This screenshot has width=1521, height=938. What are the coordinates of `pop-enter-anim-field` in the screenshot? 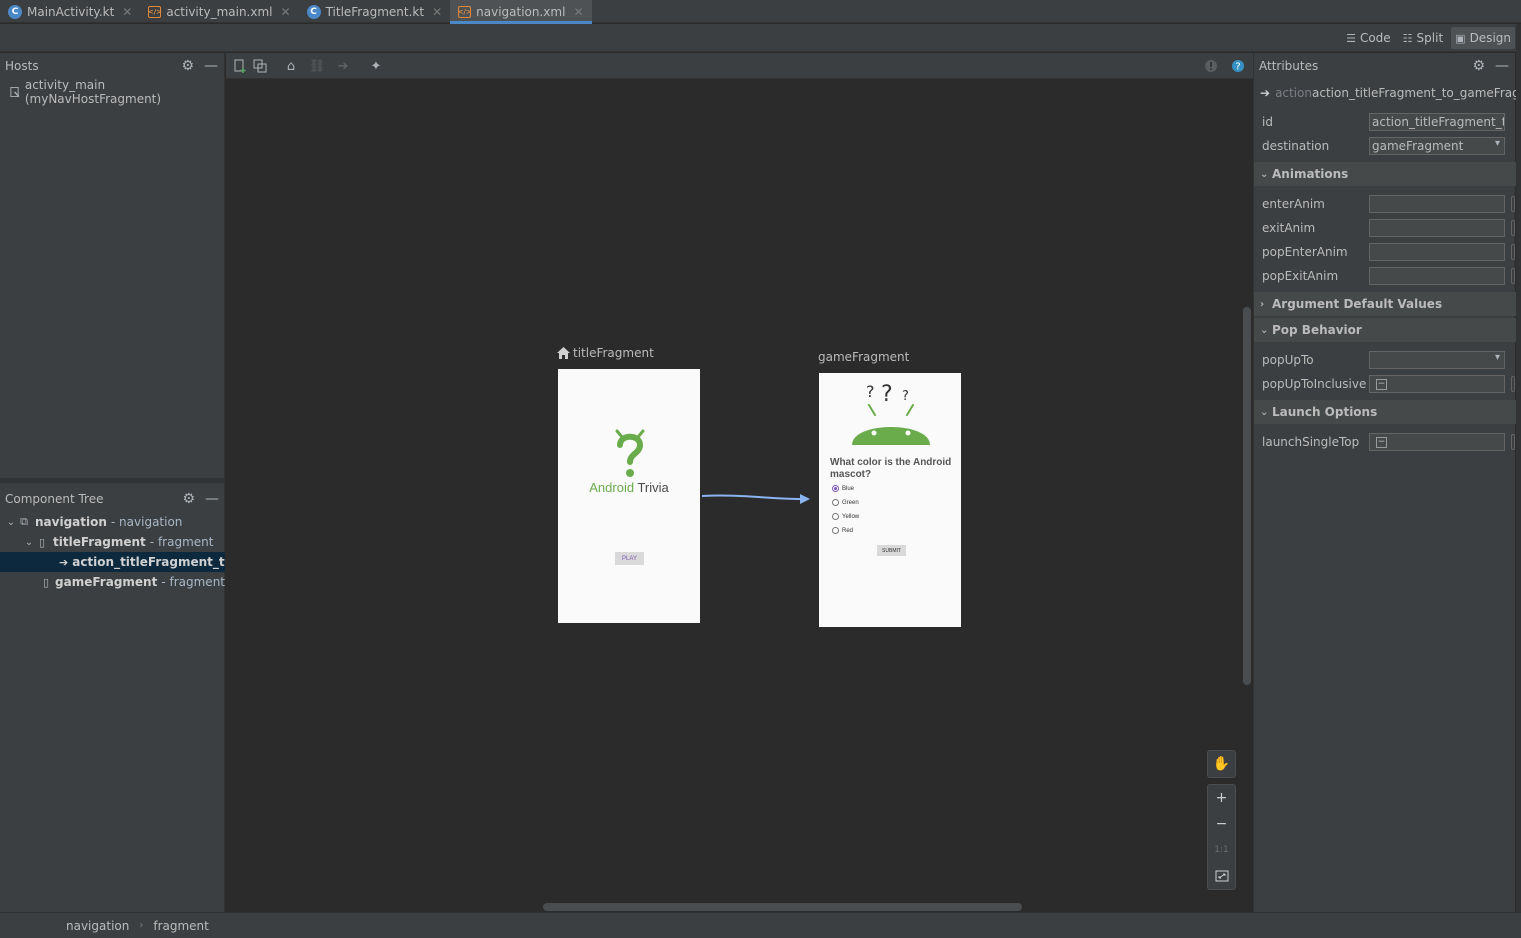 It's located at (1437, 252).